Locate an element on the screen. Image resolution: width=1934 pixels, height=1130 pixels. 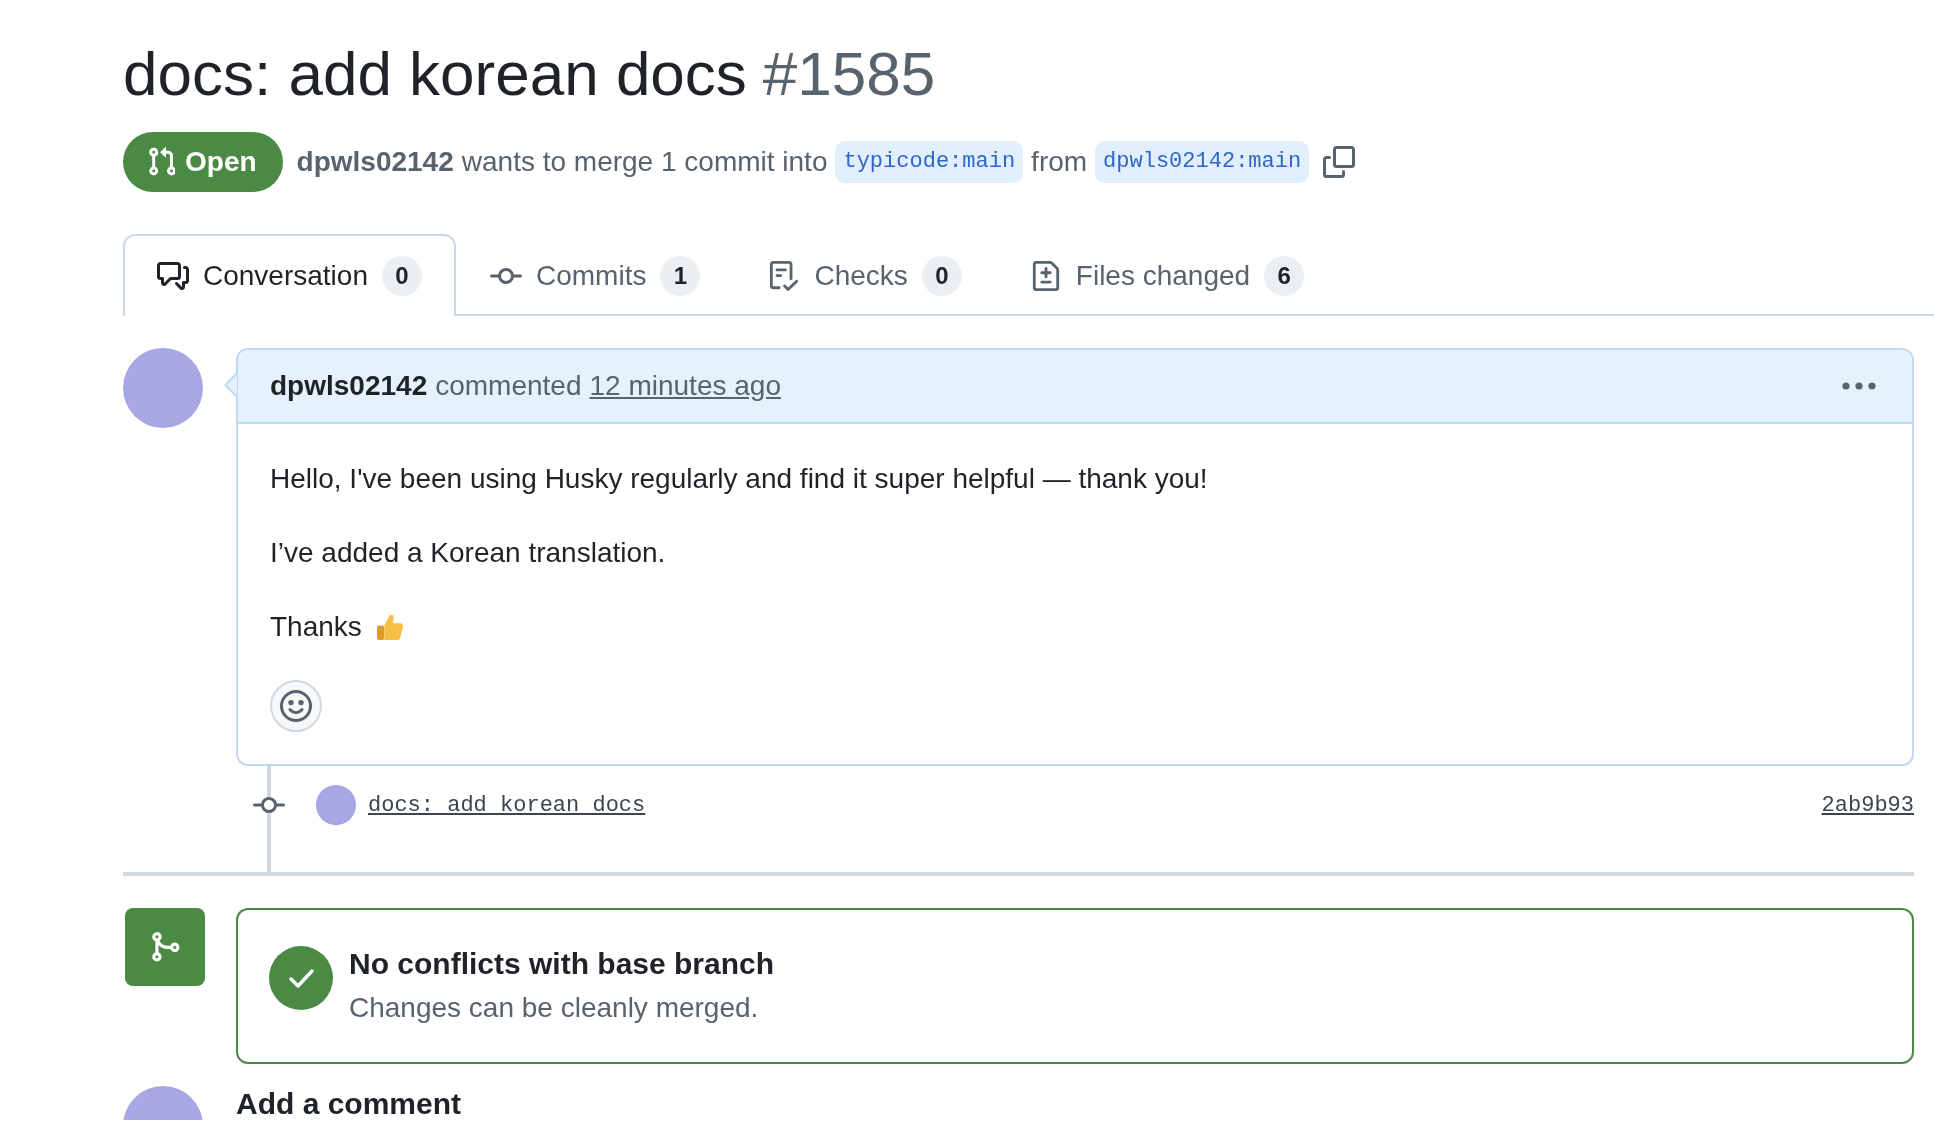
head-branch-label: dpwls02142:main is located at coordinates (1202, 162).